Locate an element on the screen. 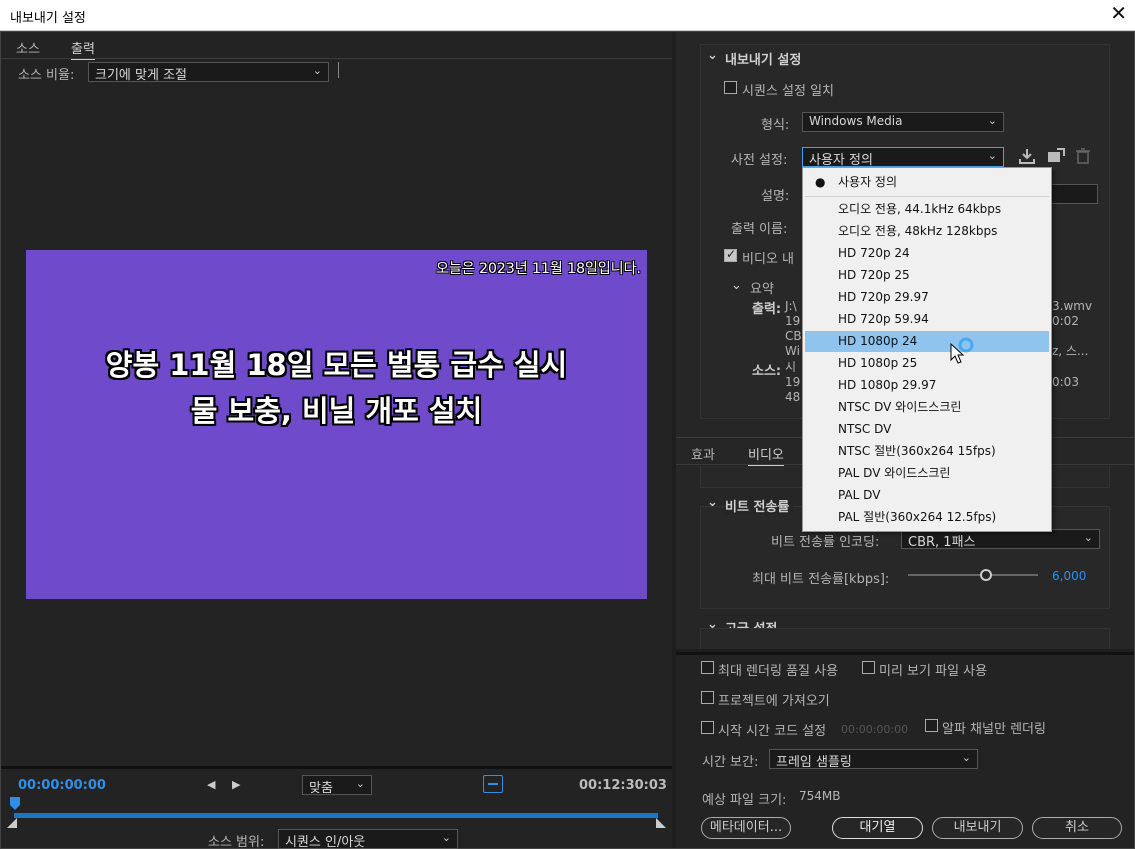 Image resolution: width=1135 pixels, height=849 pixels. tab-effects: 효과 is located at coordinates (703, 453).